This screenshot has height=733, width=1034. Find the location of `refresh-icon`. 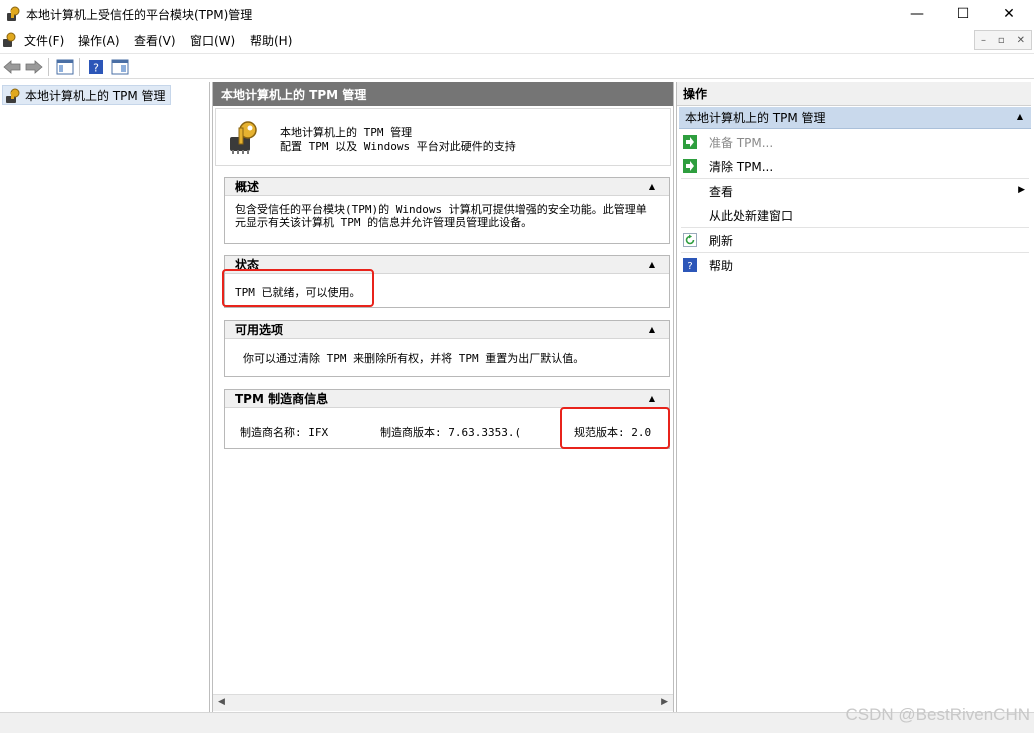

refresh-icon is located at coordinates (690, 240).